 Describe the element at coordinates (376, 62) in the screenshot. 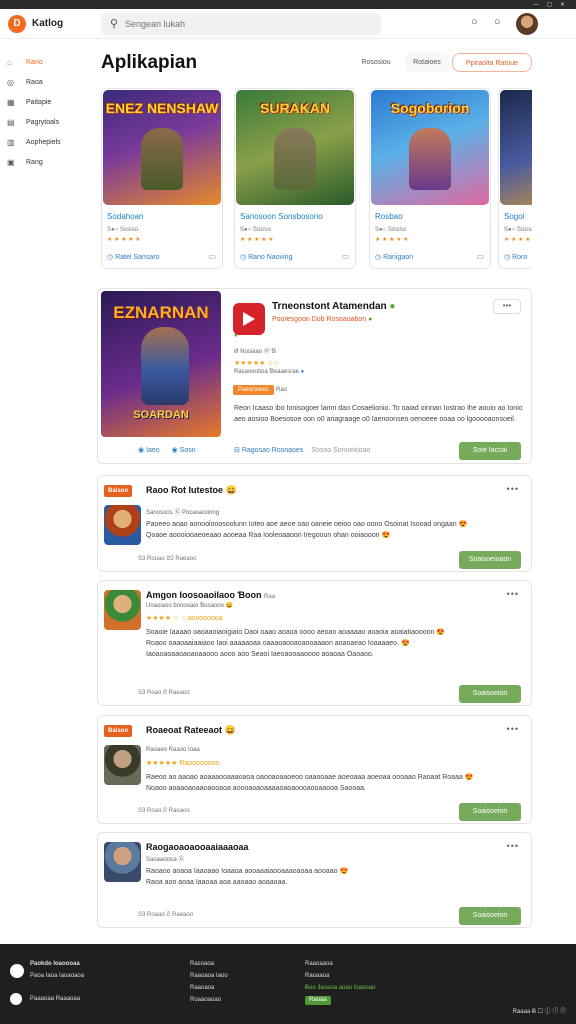

I see `tab-rososiou: Rososiou` at that location.